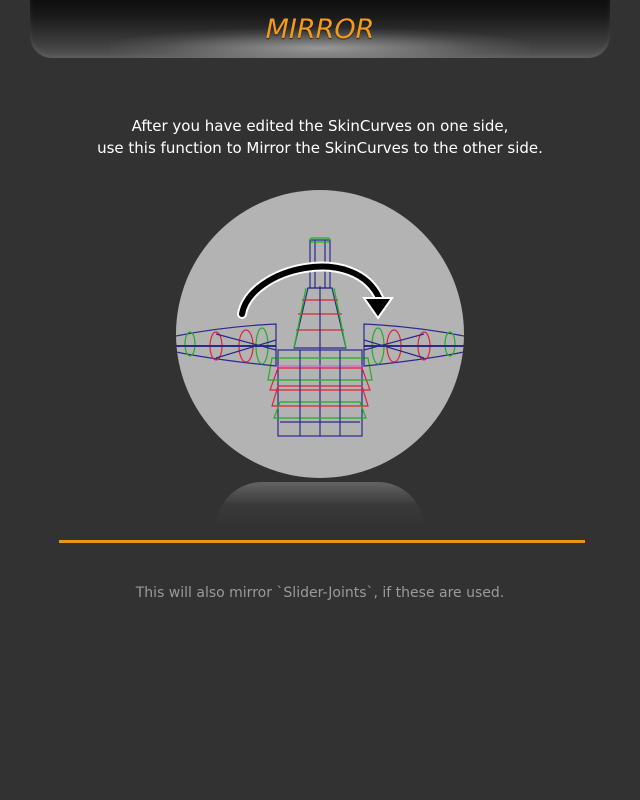 The width and height of the screenshot is (640, 800). I want to click on page-title: MIRROR, so click(320, 29).